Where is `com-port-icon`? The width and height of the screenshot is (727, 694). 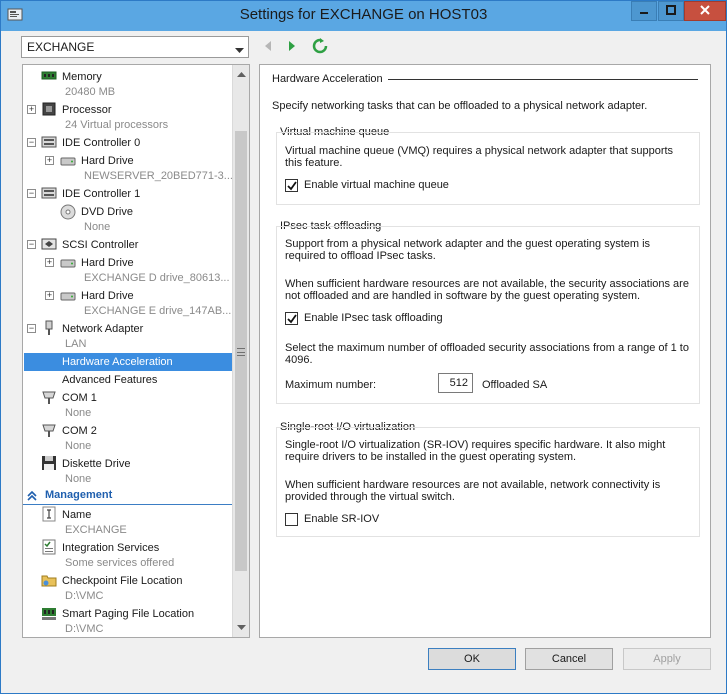
com-port-icon is located at coordinates (49, 397).